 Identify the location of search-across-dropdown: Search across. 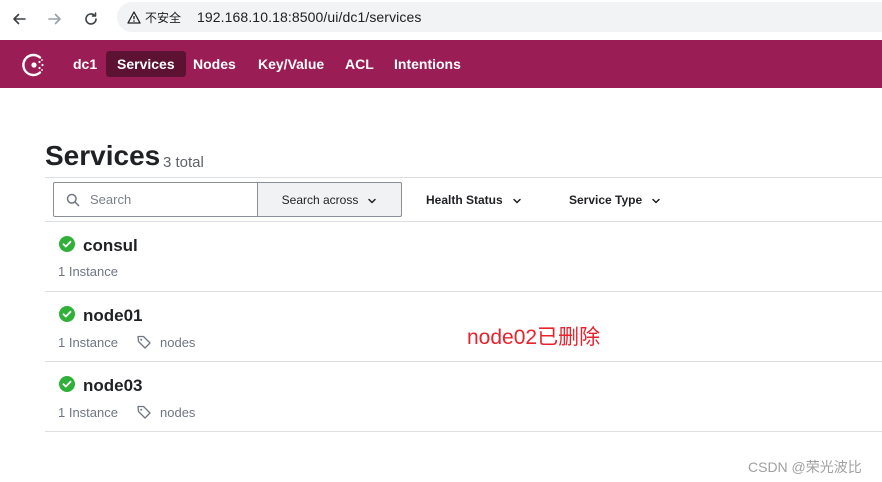
(329, 199).